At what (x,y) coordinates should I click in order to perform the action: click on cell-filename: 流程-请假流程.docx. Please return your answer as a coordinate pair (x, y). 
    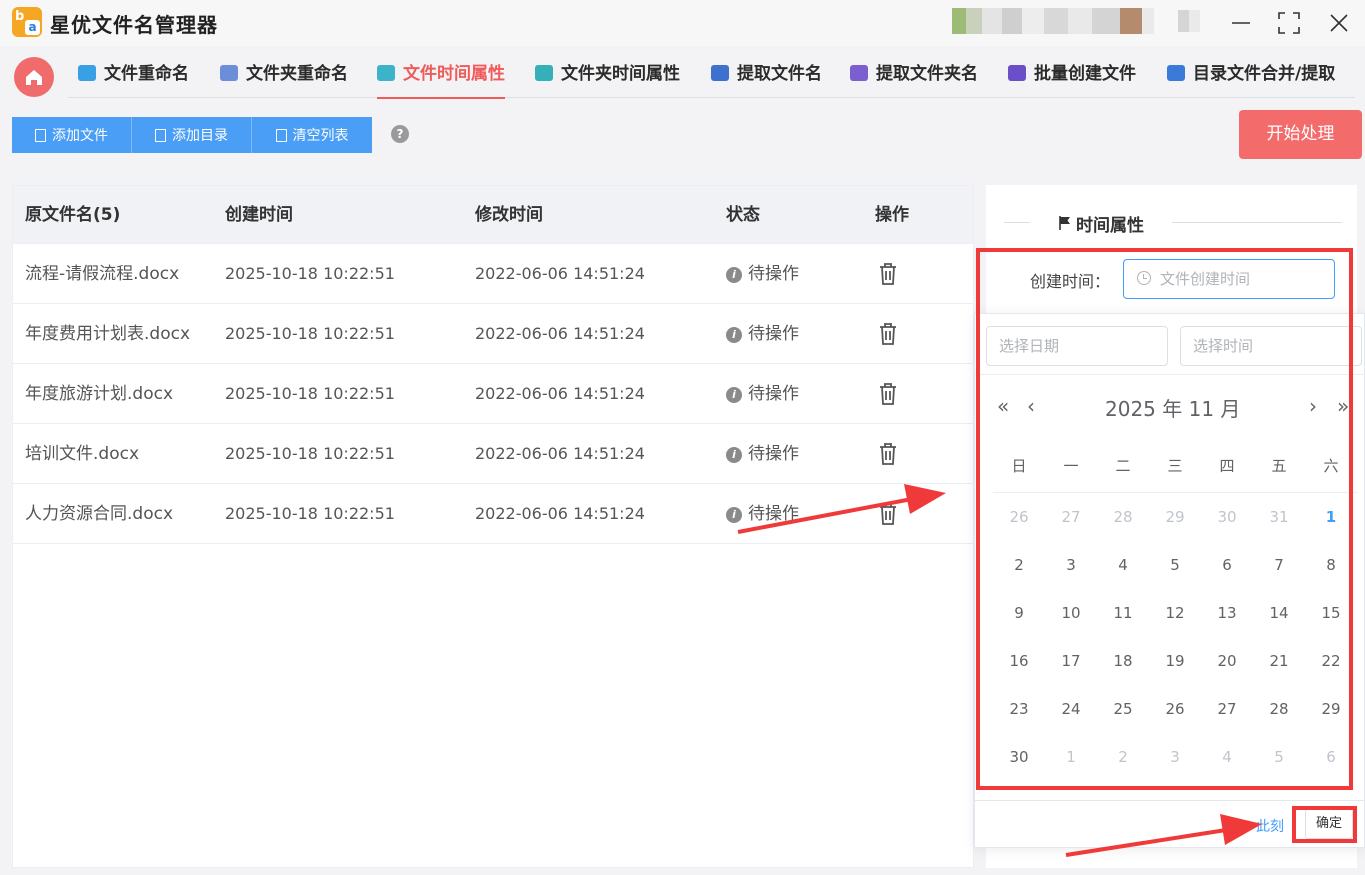
    Looking at the image, I should click on (102, 274).